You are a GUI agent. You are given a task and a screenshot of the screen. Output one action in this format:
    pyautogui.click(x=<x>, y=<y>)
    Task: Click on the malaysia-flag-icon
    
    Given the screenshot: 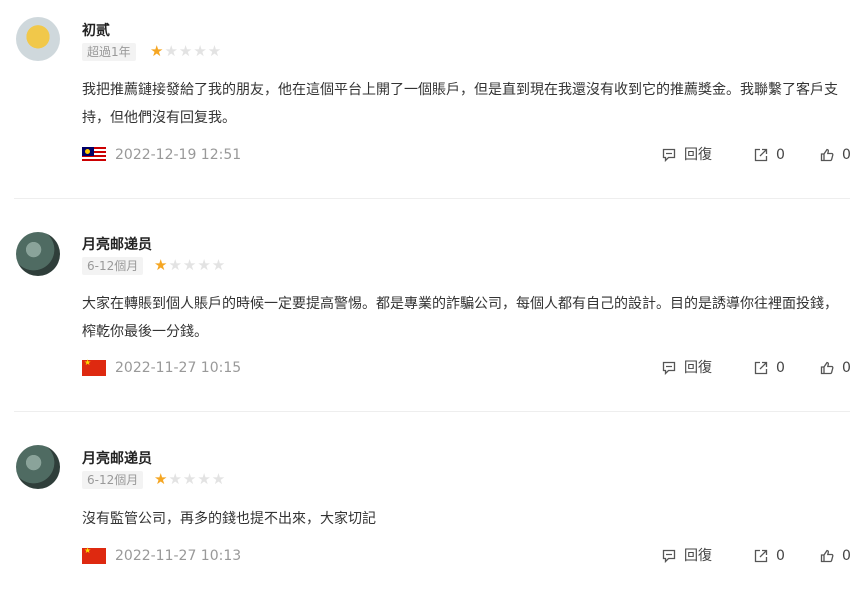 What is the action you would take?
    pyautogui.click(x=94, y=155)
    